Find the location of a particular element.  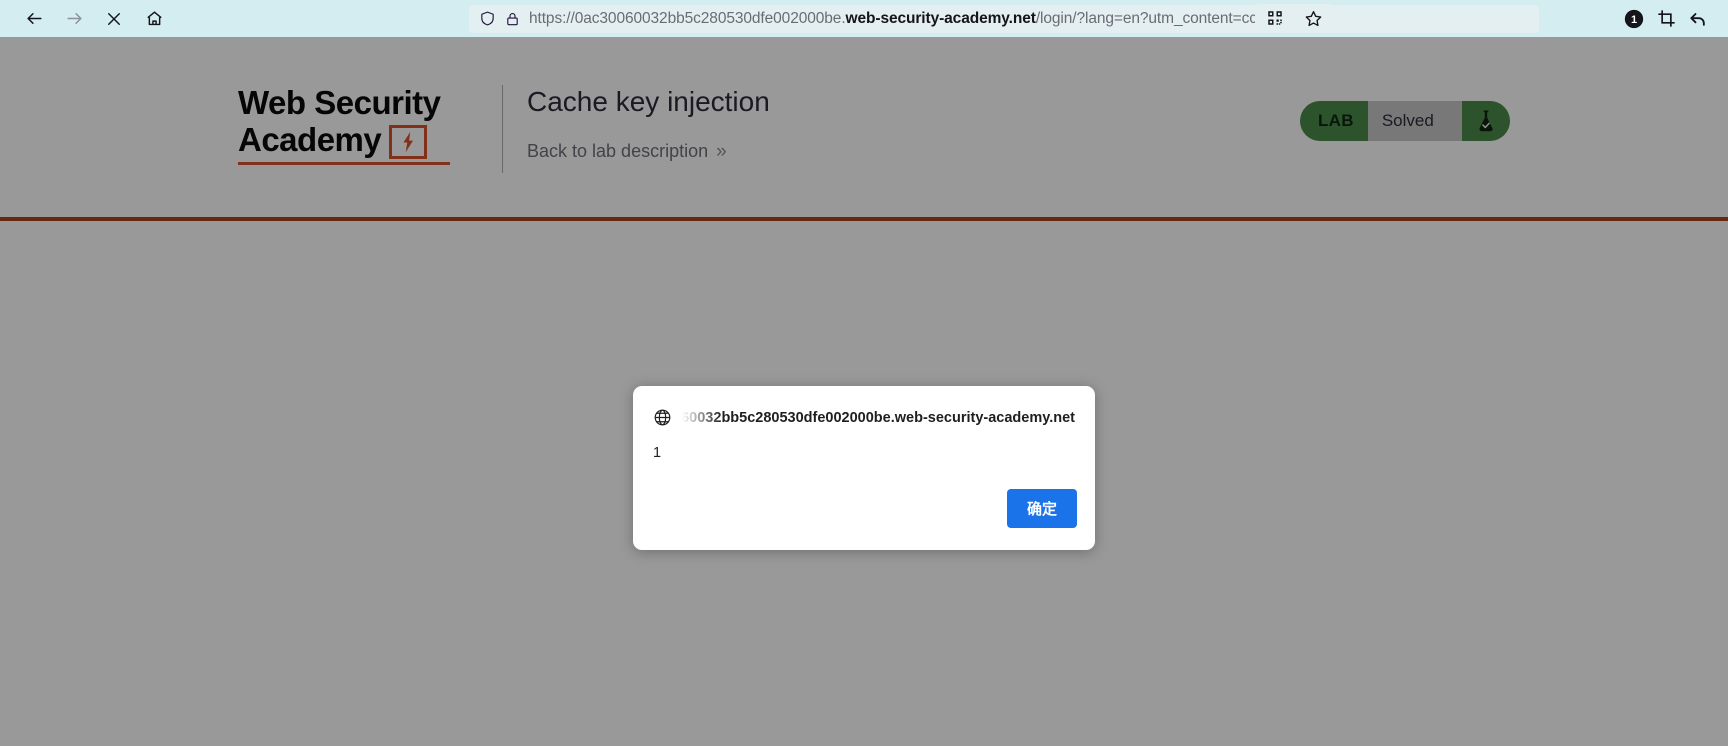

padlock-icon is located at coordinates (512, 19).